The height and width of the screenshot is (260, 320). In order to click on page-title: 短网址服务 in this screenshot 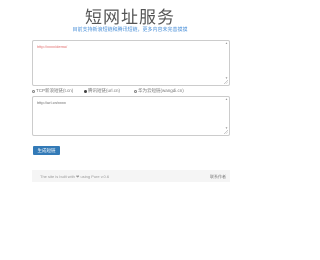, I will do `click(130, 17)`.